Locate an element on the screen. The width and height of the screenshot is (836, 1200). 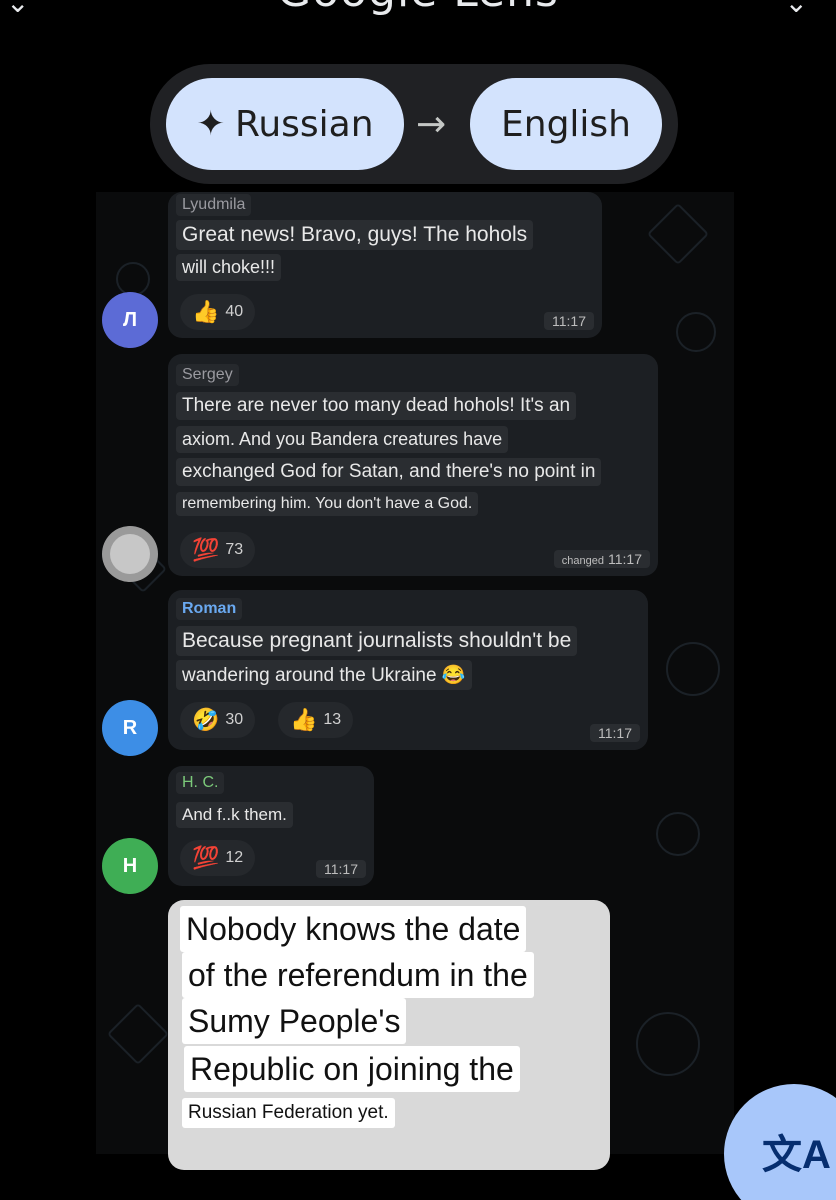
message-bubble: H. C. And f..k them. 💯 12 11:17 is located at coordinates (271, 826).